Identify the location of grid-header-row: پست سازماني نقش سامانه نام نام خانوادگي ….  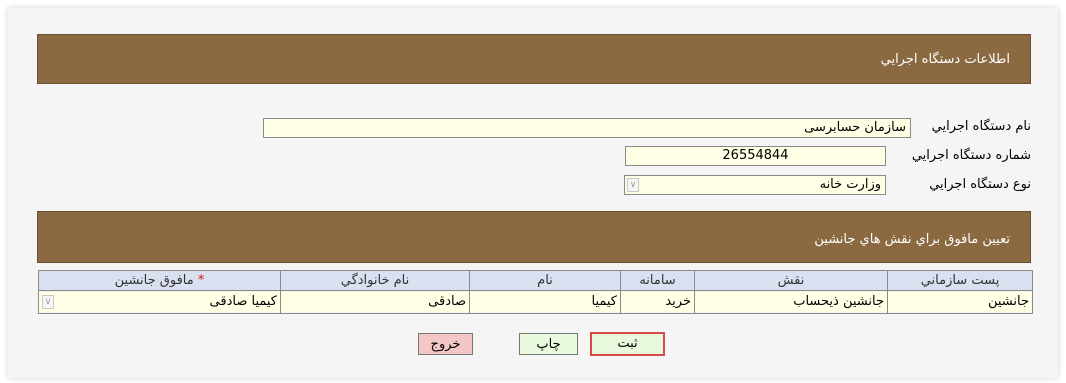
(535, 280).